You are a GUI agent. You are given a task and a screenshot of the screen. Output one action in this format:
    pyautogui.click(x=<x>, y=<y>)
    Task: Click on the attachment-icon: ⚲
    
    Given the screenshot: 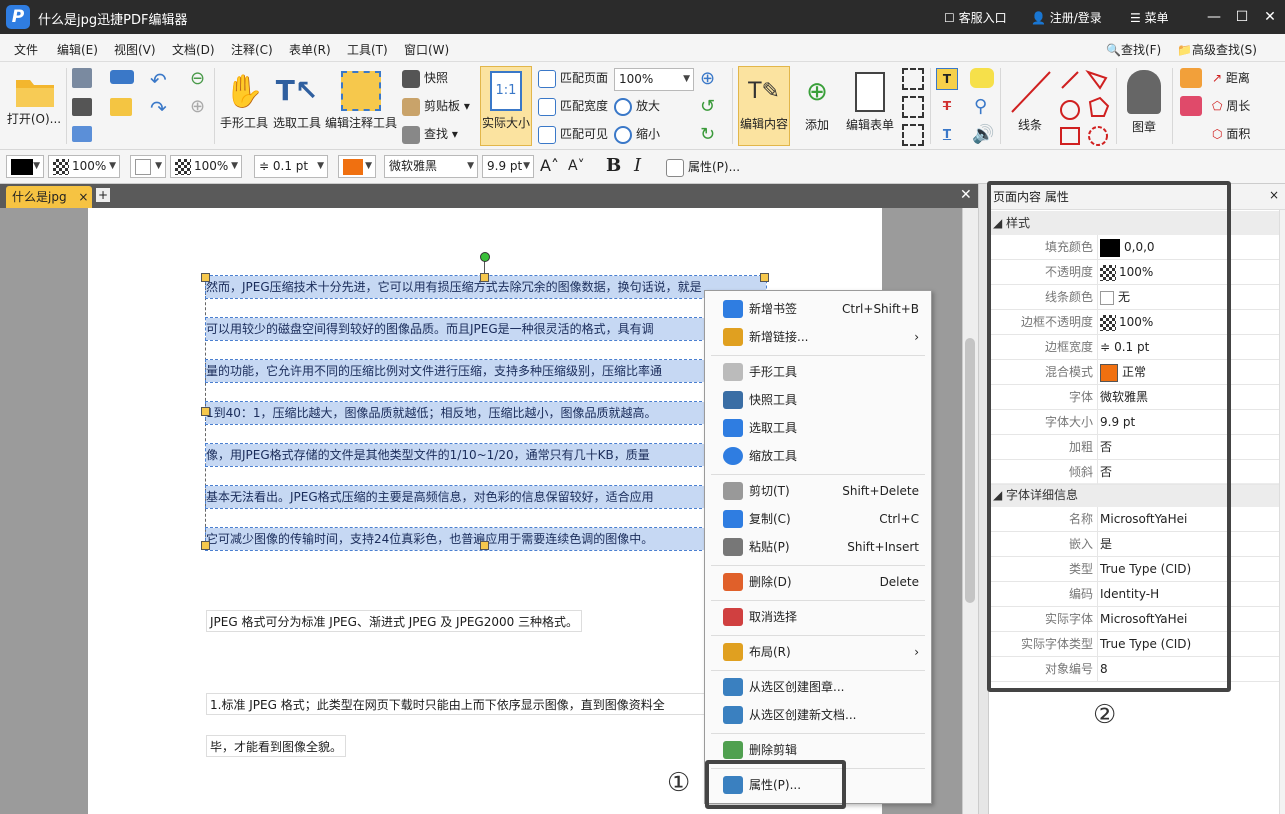 What is the action you would take?
    pyautogui.click(x=980, y=106)
    